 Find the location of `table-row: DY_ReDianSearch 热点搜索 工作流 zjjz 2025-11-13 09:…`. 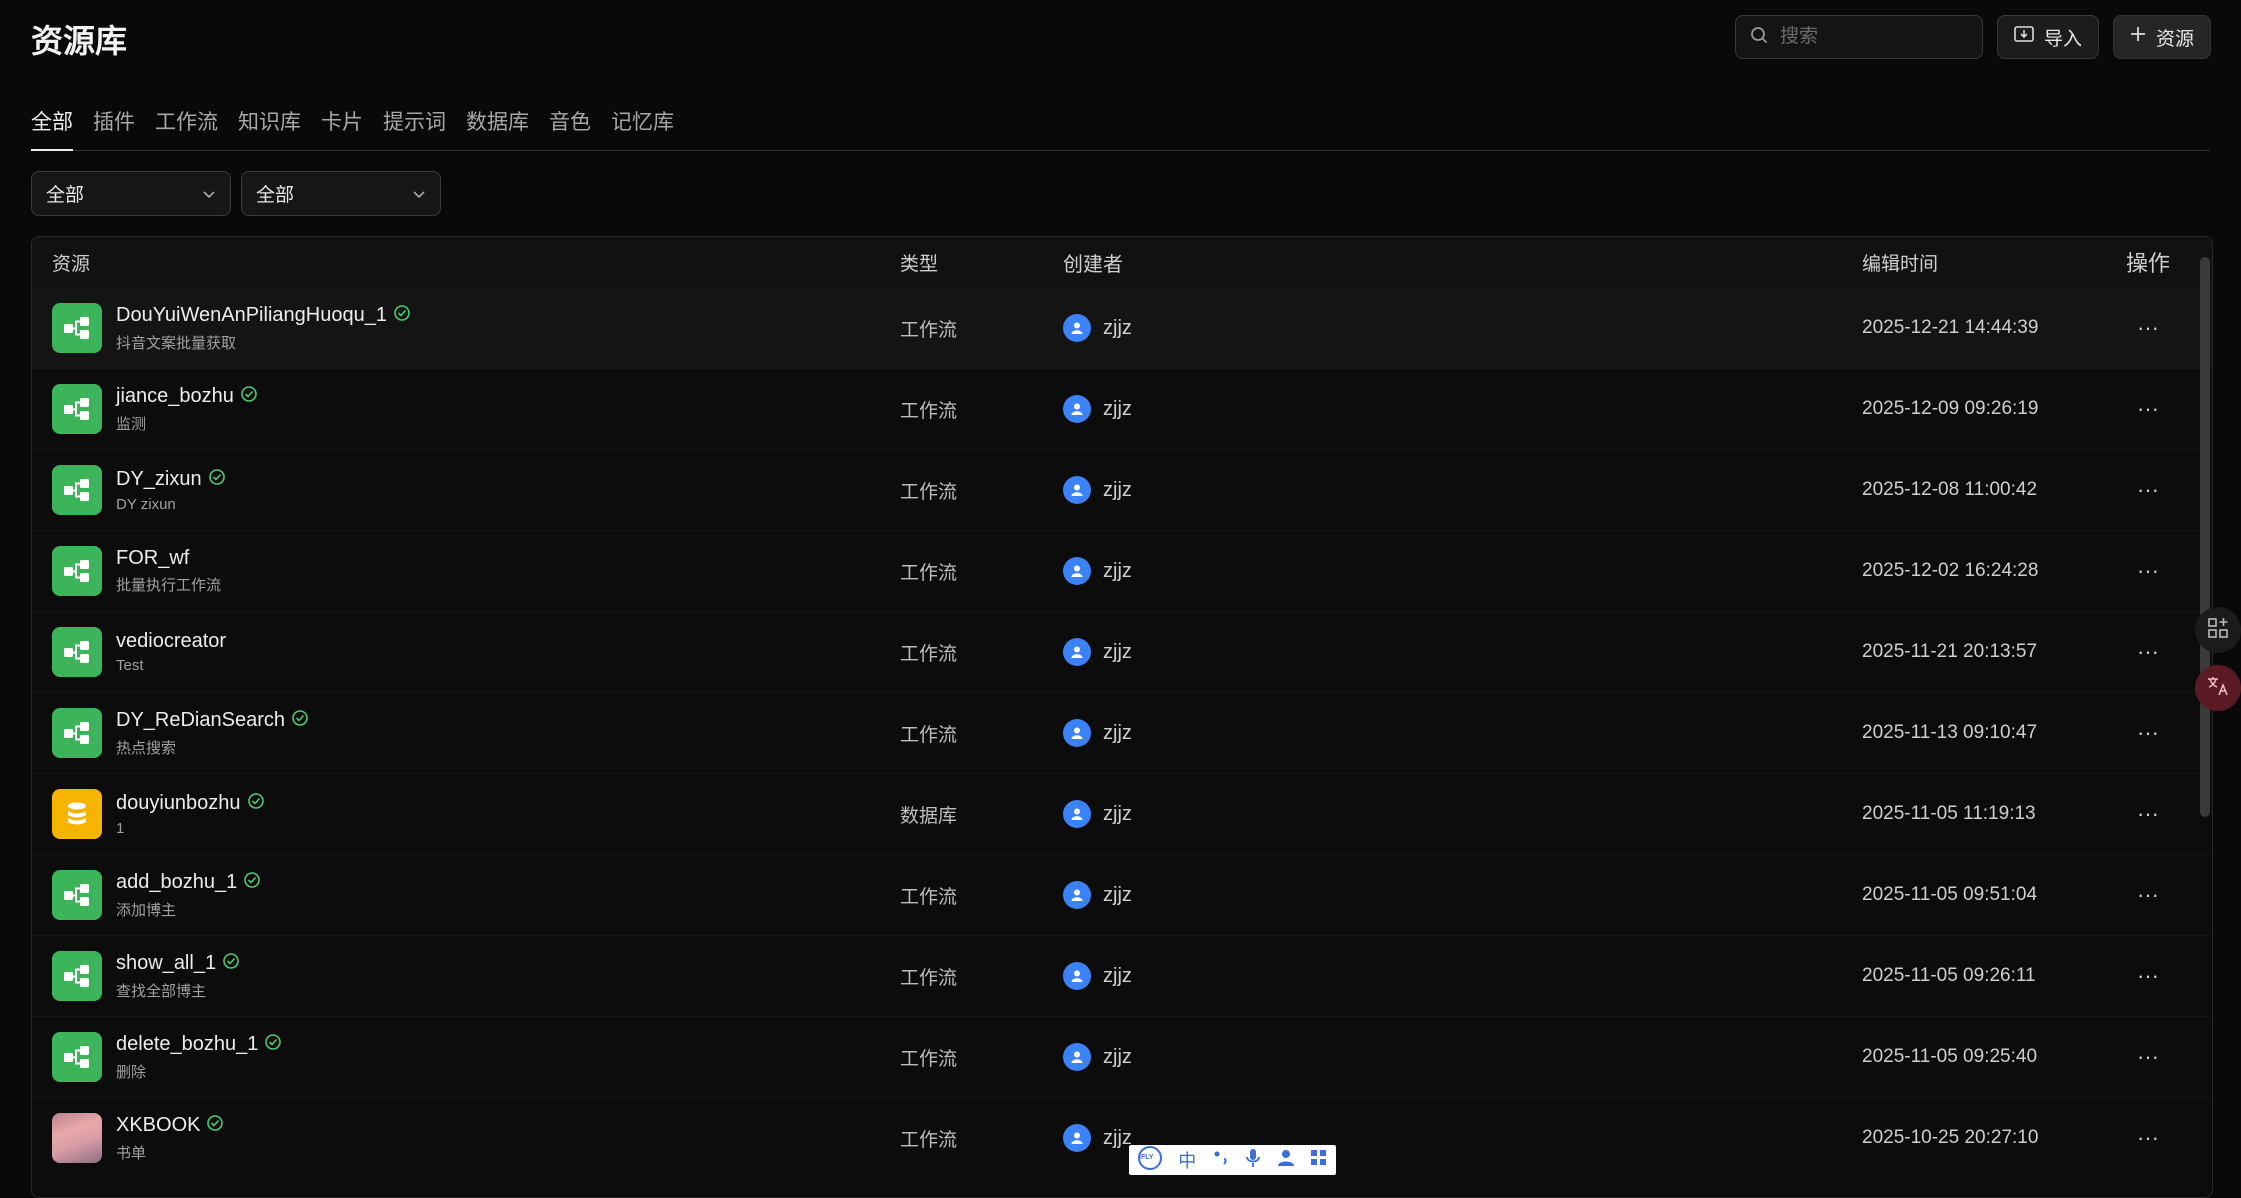

table-row: DY_ReDianSearch 热点搜索 工作流 zjjz 2025-11-13 09:… is located at coordinates (1122, 732).